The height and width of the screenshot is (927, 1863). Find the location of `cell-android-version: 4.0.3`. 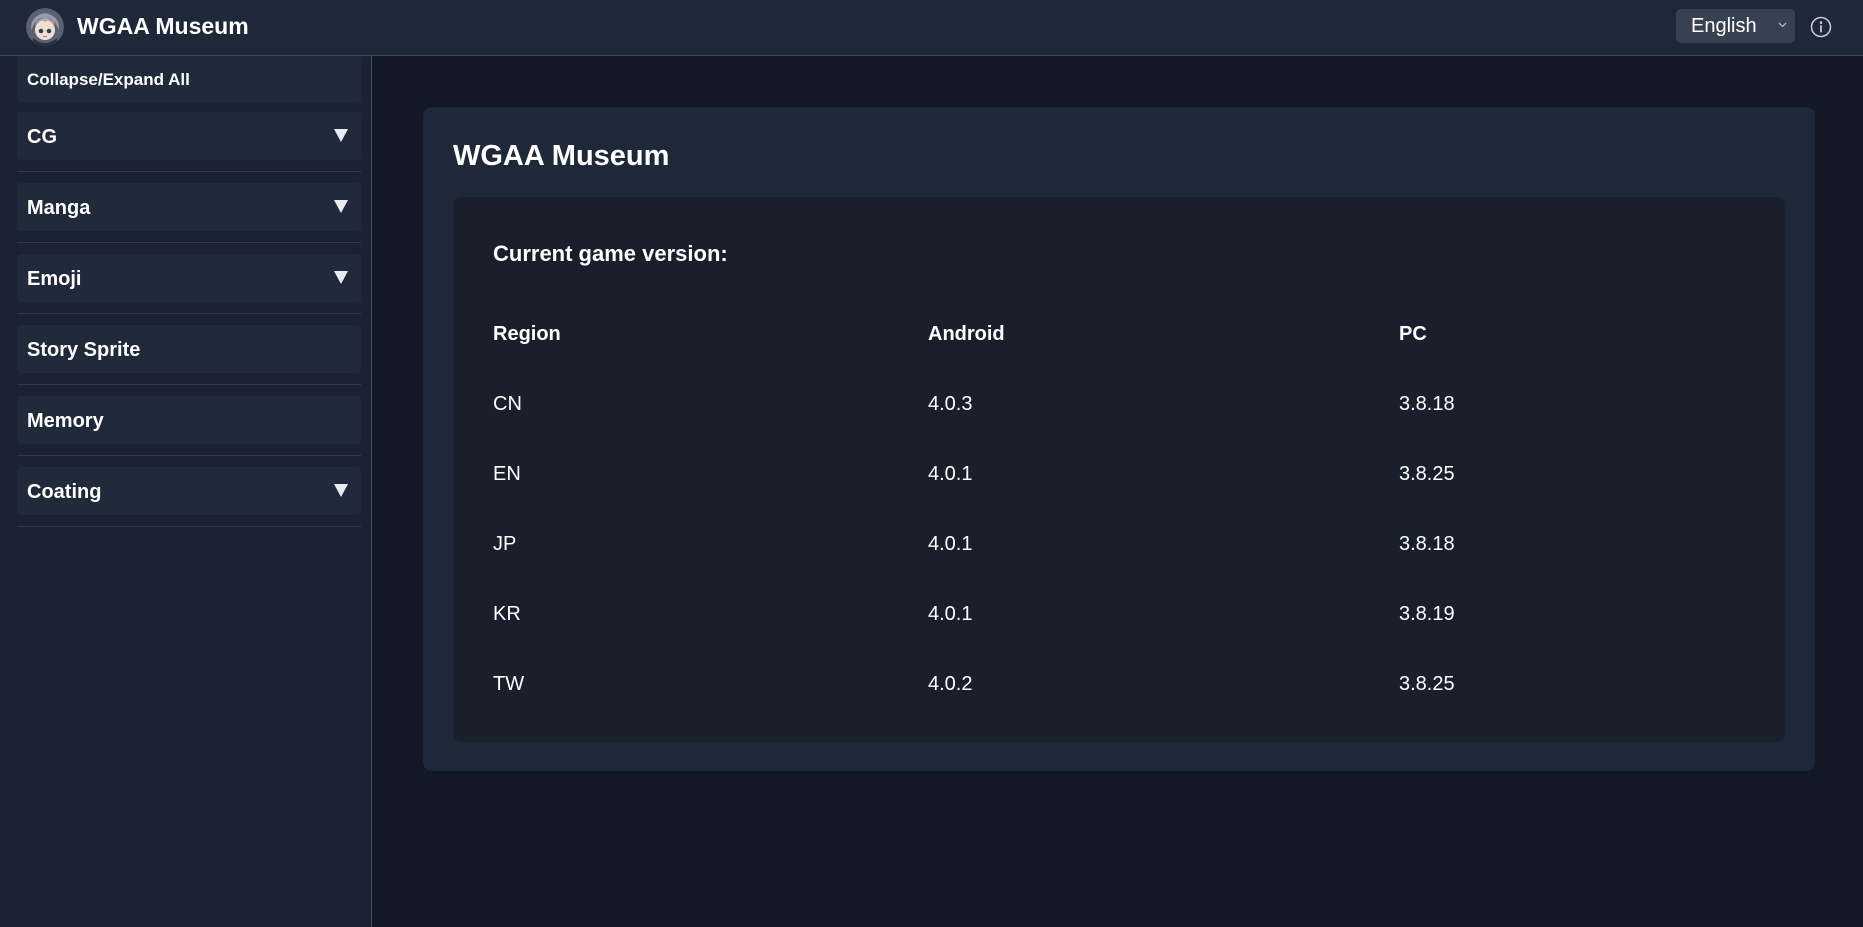

cell-android-version: 4.0.3 is located at coordinates (950, 404).